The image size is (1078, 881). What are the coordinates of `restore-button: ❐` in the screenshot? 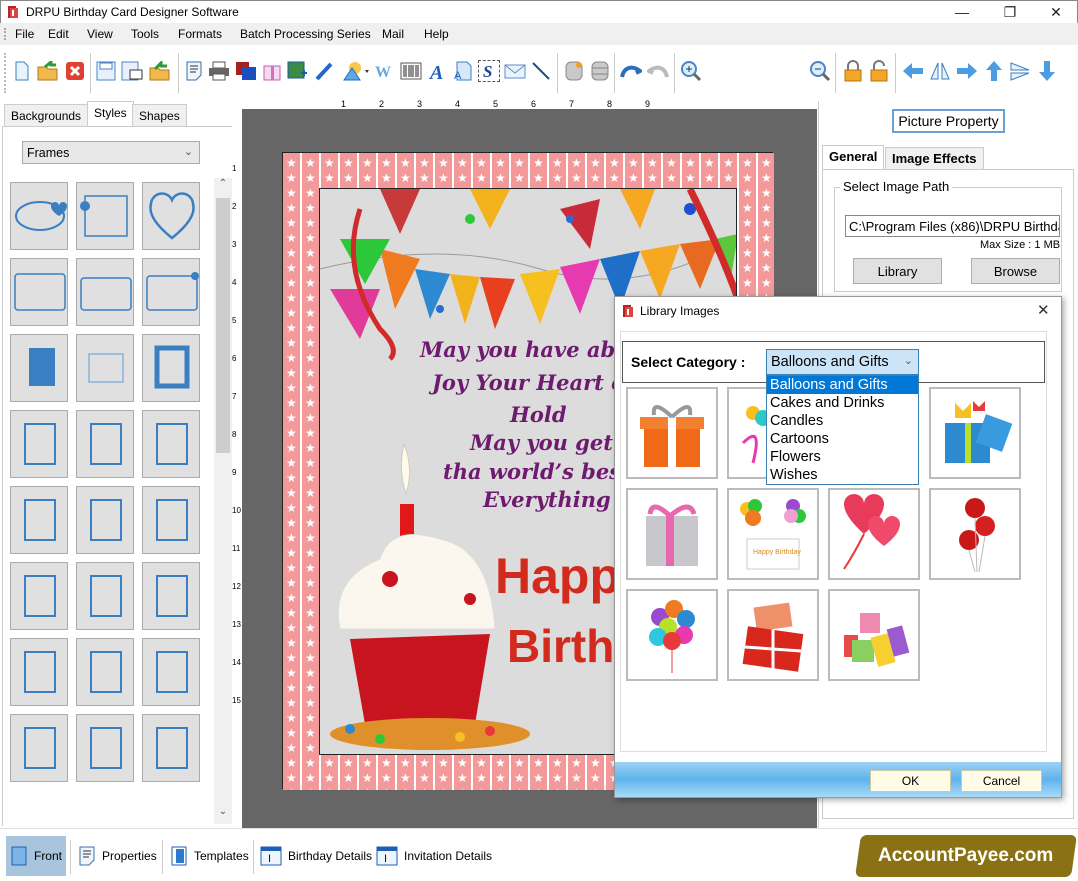 It's located at (1010, 12).